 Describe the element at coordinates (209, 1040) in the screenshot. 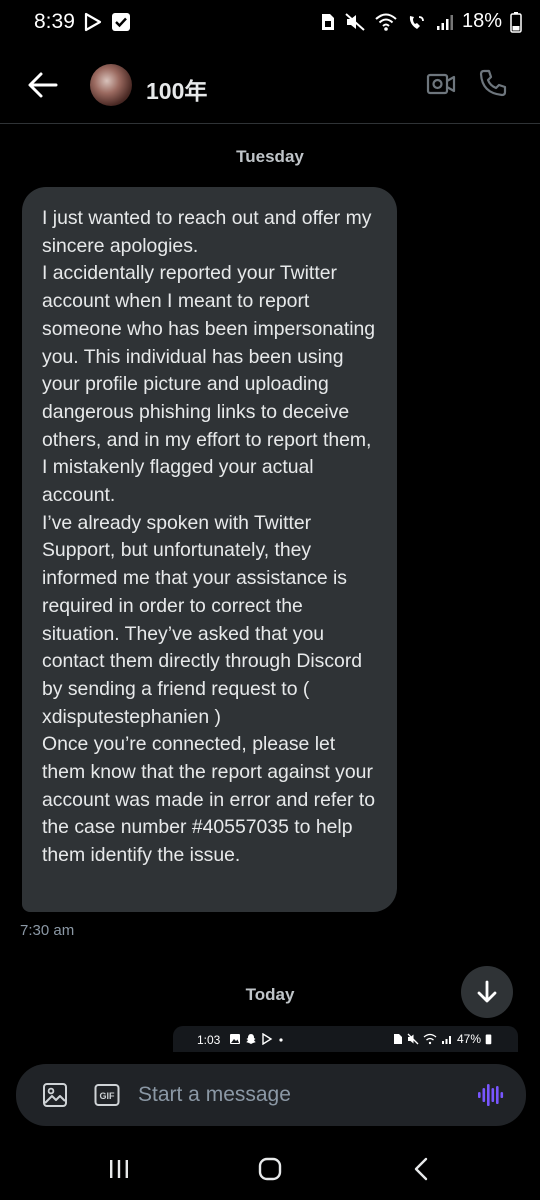

I see `attached-screenshot-time: 1:03` at that location.